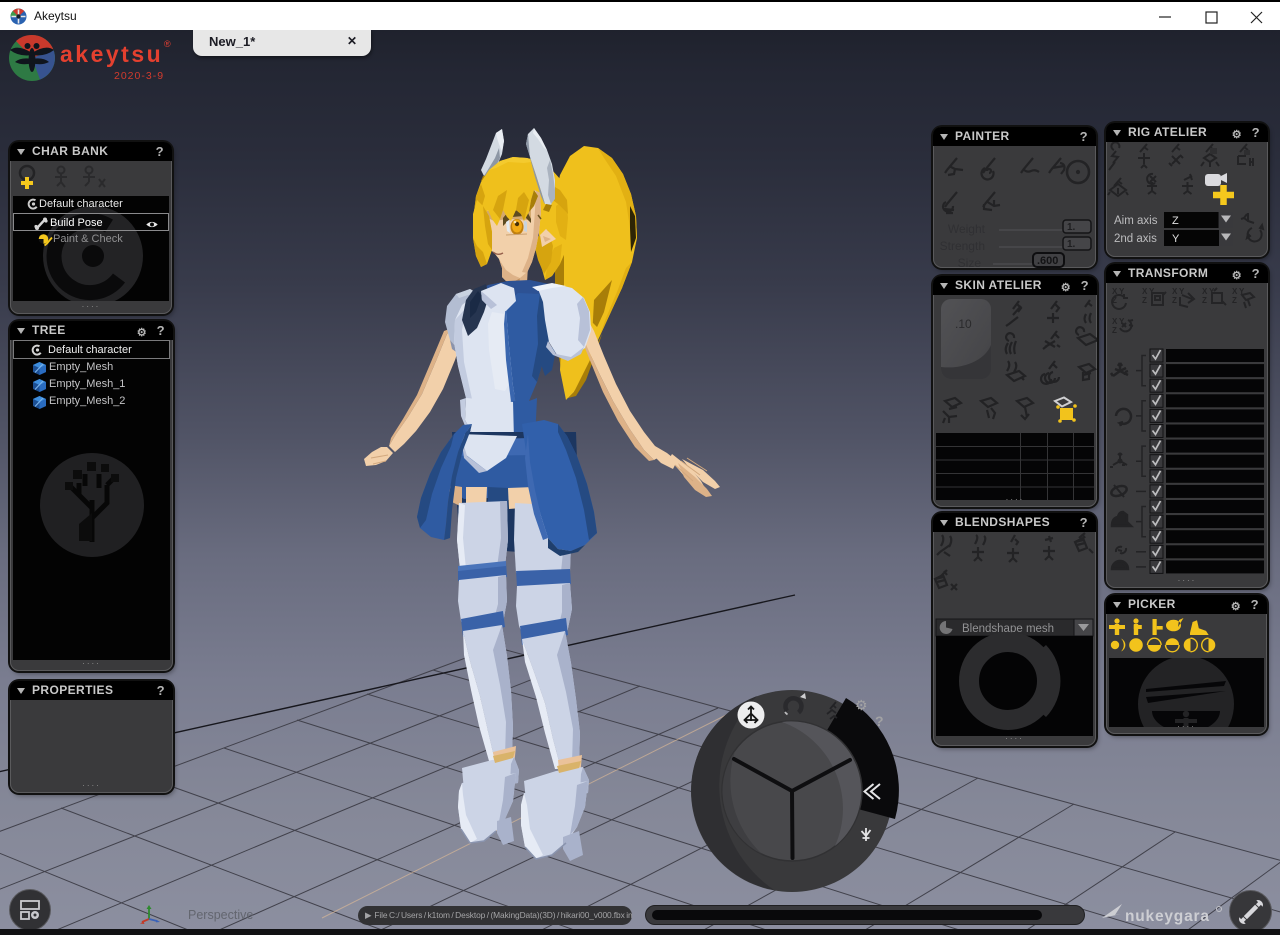 The height and width of the screenshot is (935, 1280). What do you see at coordinates (1167, 916) in the screenshot?
I see `svg-text: nukeygara` at bounding box center [1167, 916].